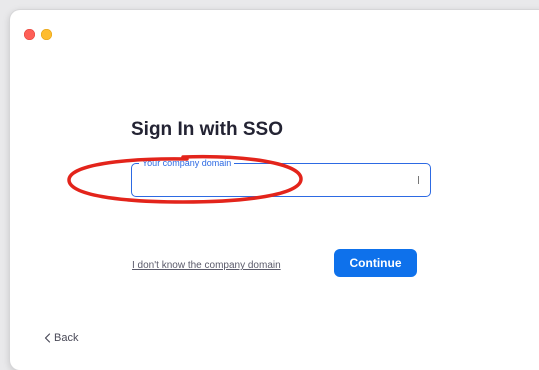 Image resolution: width=539 pixels, height=370 pixels. Describe the element at coordinates (29, 34) in the screenshot. I see `window-close-button` at that location.